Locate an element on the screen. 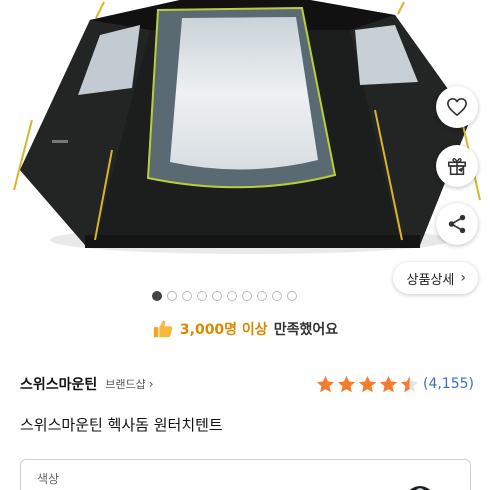  wishlist-button is located at coordinates (457, 107).